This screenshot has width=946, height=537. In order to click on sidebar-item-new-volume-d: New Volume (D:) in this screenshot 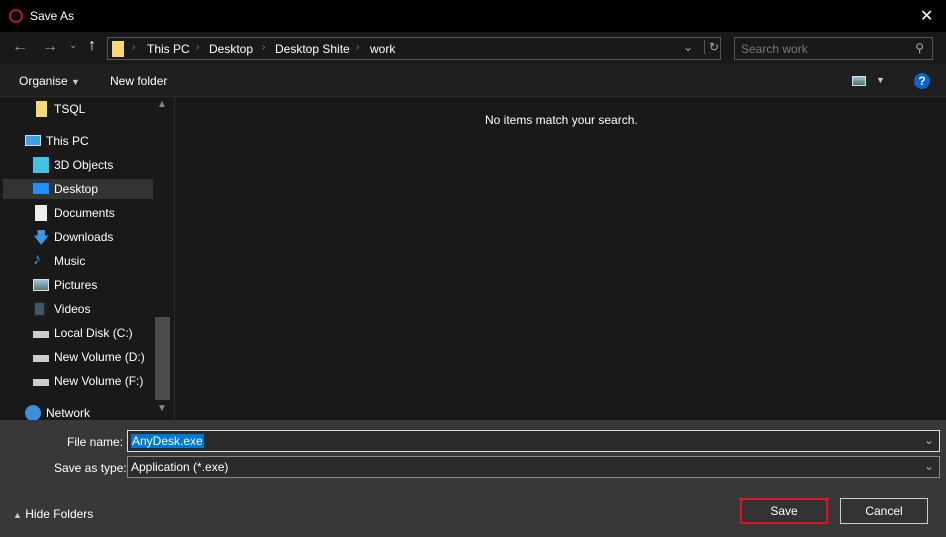, I will do `click(76, 357)`.